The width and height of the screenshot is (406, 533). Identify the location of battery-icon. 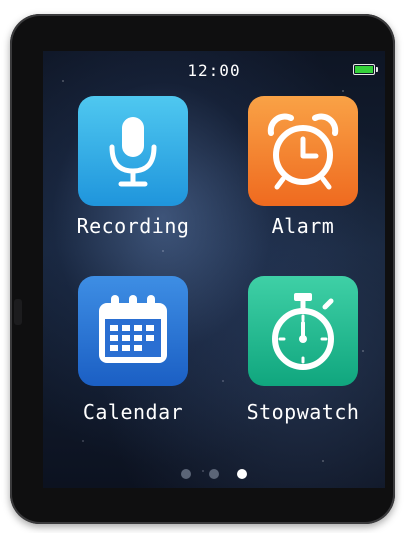
(365, 69).